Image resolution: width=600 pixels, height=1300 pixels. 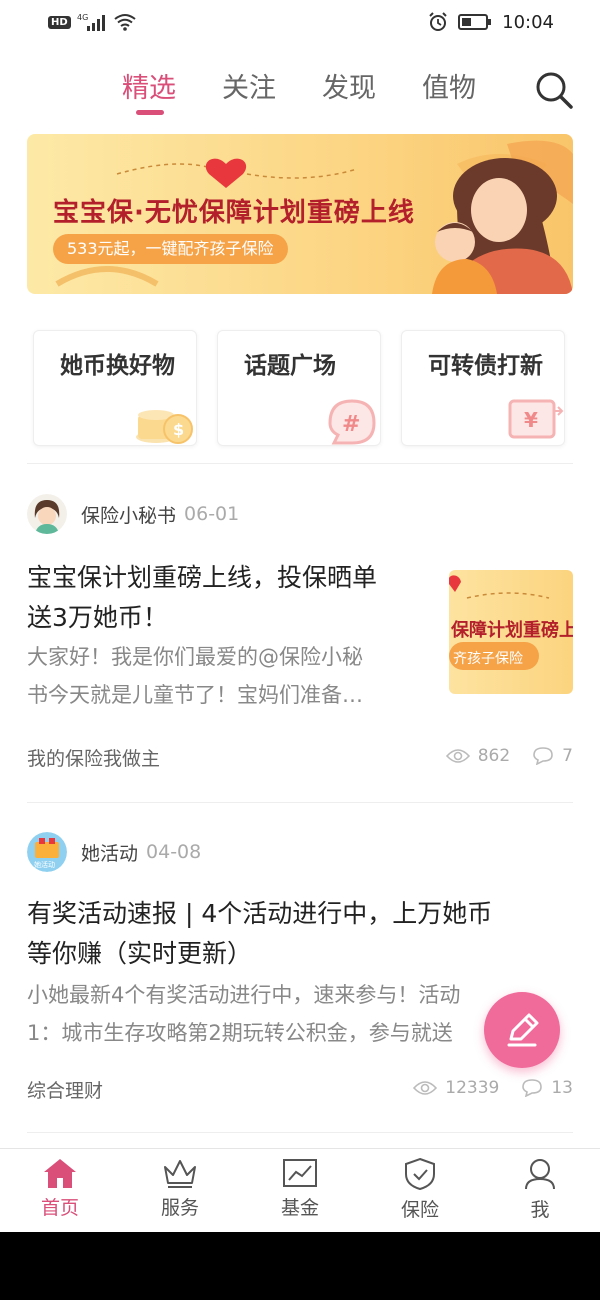 I want to click on comment-count: 7, so click(x=567, y=756).